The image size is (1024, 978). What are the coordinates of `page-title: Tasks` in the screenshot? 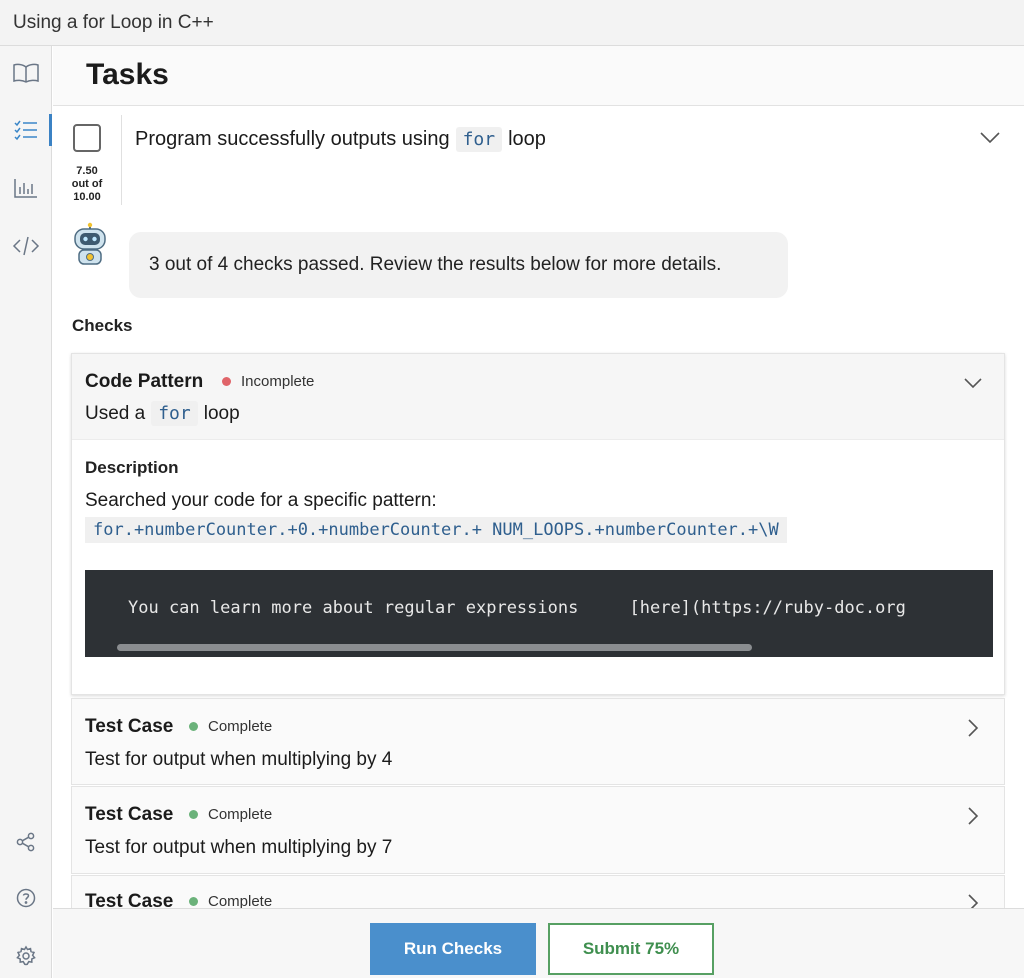 It's located at (127, 74).